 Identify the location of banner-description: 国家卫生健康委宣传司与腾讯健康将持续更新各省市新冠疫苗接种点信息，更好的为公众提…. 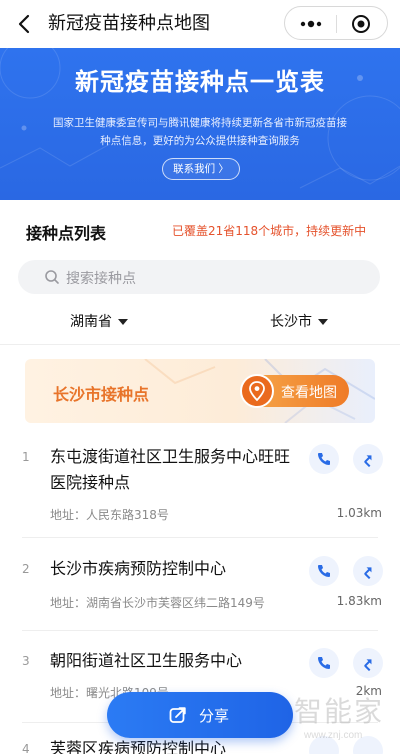
(200, 132).